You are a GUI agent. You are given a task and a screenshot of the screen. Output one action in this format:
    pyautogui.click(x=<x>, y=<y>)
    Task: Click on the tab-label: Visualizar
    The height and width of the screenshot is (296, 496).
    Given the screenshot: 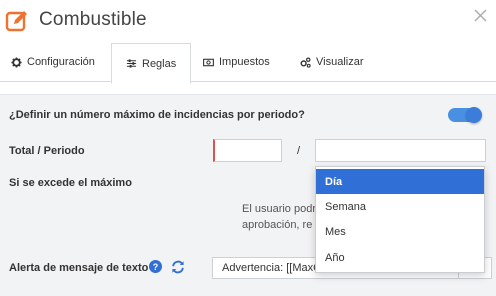 What is the action you would take?
    pyautogui.click(x=340, y=62)
    